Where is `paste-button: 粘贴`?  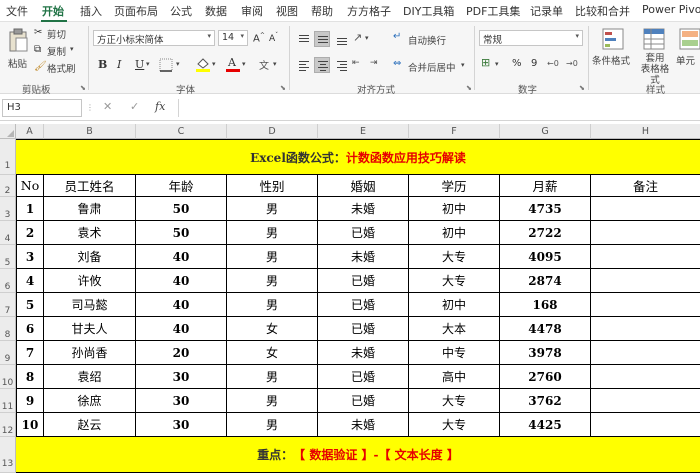 paste-button: 粘贴 is located at coordinates (18, 50).